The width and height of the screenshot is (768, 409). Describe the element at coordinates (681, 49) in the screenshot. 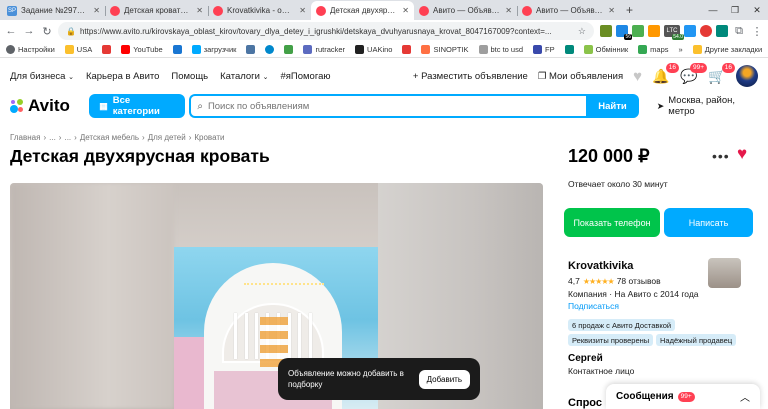

I see `chevron-right-icon: »` at that location.